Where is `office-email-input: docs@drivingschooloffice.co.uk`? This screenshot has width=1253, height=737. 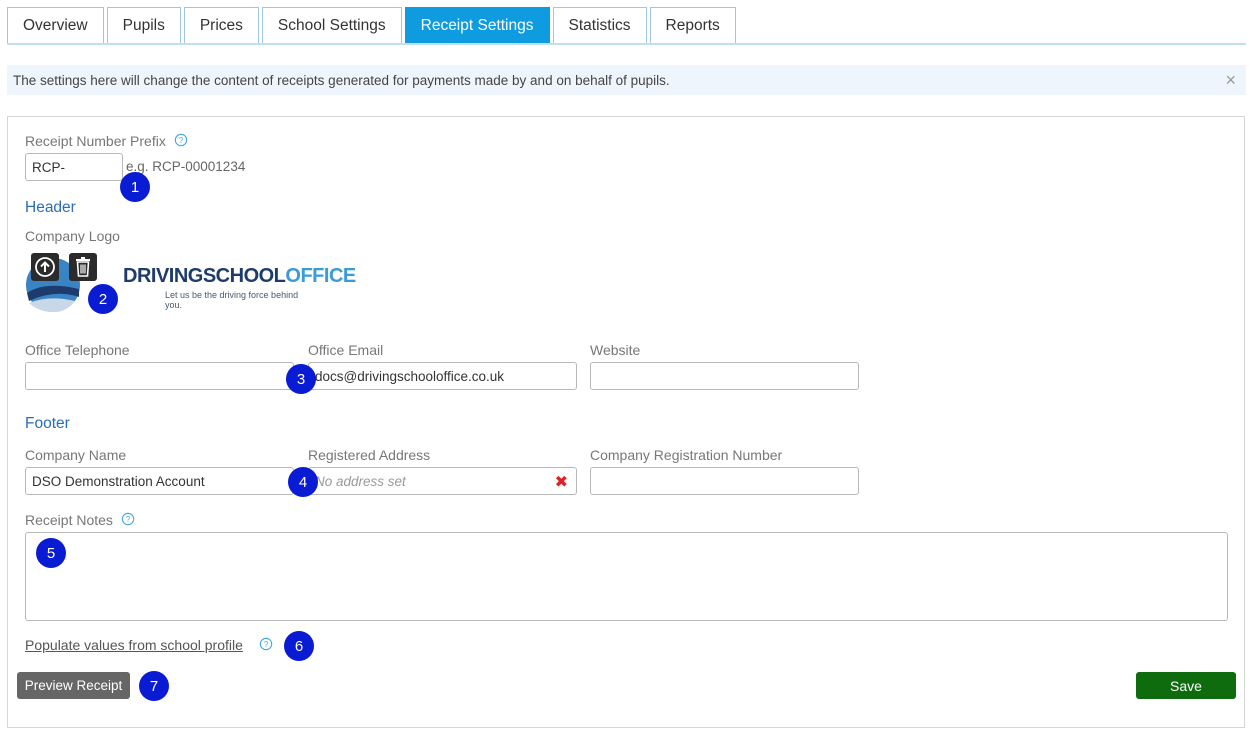
office-email-input: docs@drivingschooloffice.co.uk is located at coordinates (442, 376).